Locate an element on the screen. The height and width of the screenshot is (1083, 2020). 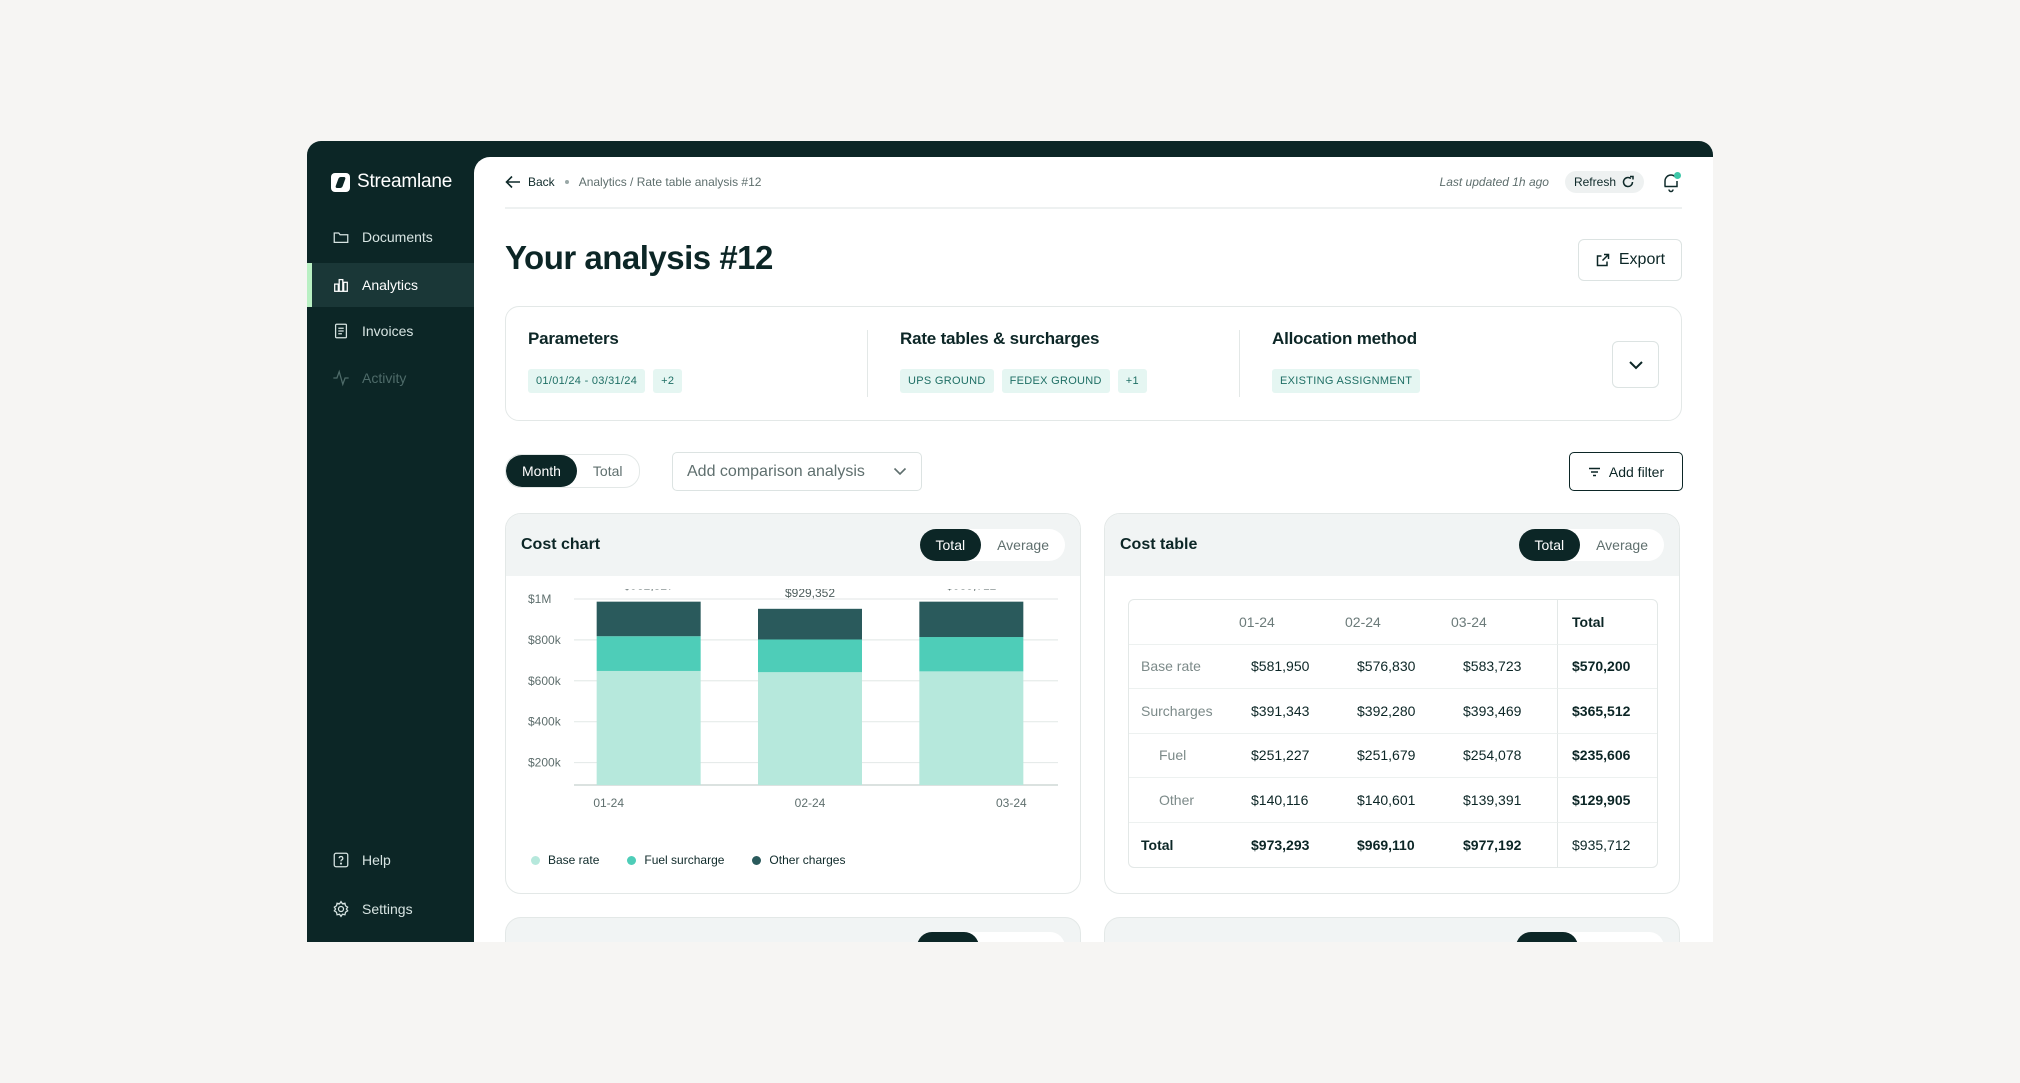
refresh-icon is located at coordinates (1628, 181).